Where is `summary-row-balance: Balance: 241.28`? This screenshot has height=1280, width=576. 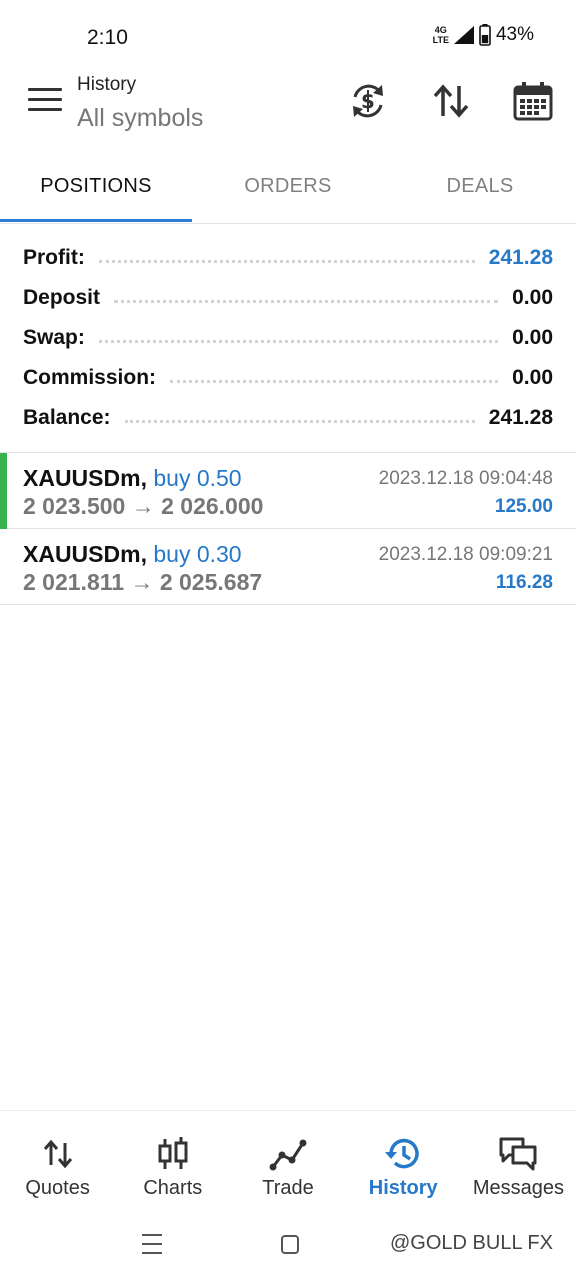 summary-row-balance: Balance: 241.28 is located at coordinates (288, 418).